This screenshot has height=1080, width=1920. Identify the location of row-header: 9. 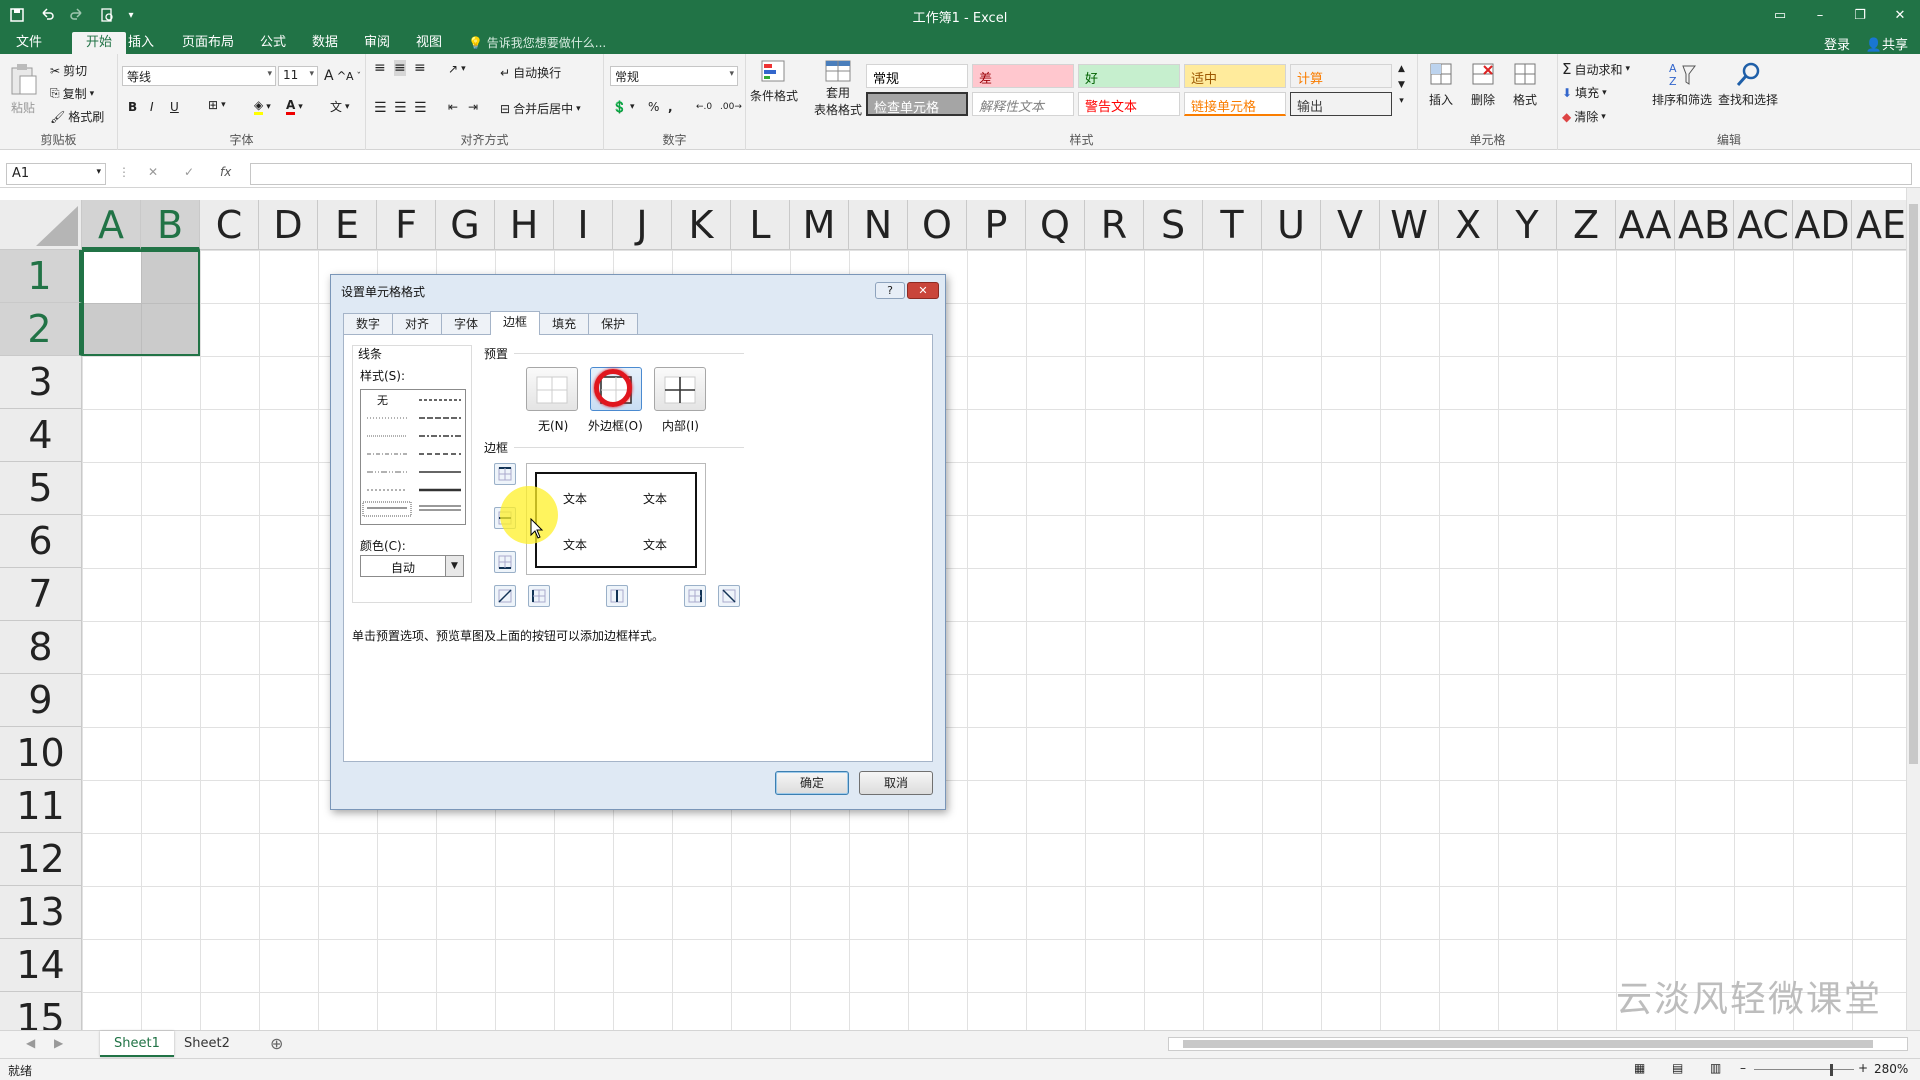
(41, 700).